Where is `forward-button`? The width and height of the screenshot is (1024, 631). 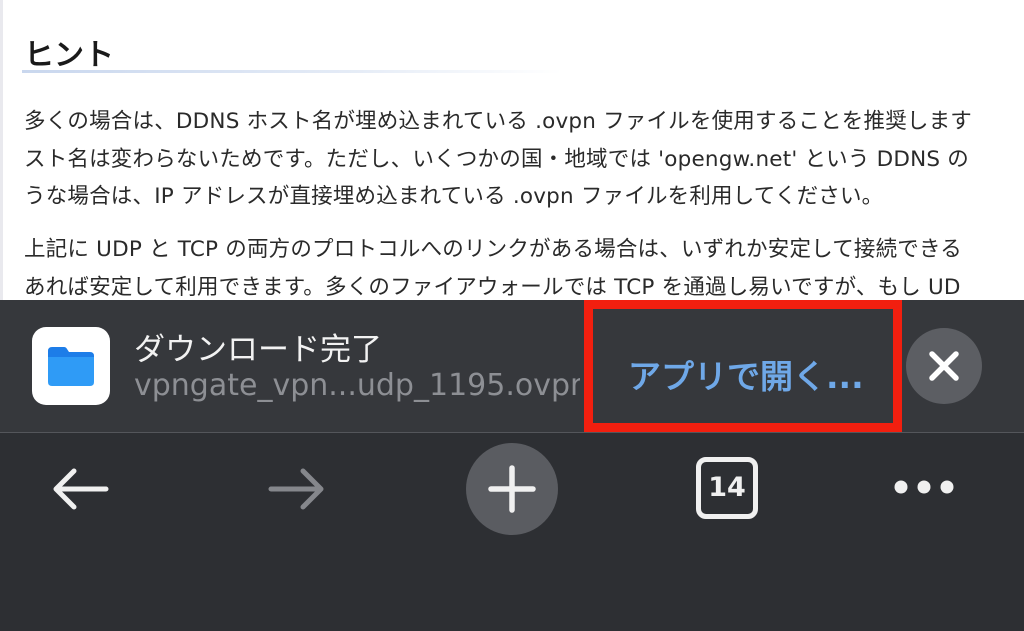 forward-button is located at coordinates (297, 491).